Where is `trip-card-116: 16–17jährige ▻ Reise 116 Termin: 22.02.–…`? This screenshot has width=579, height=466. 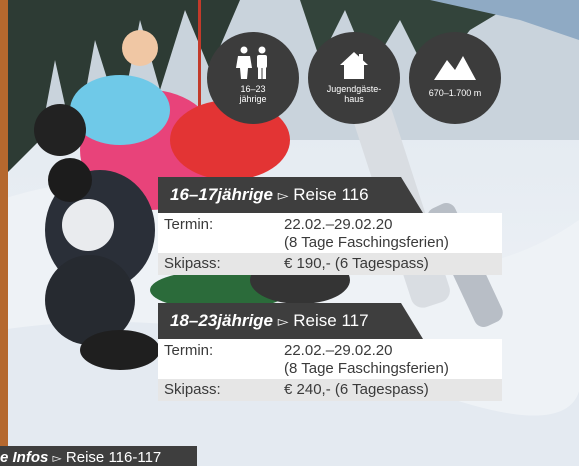
trip-card-116: 16–17jährige ▻ Reise 116 Termin: 22.02.–… is located at coordinates (330, 226).